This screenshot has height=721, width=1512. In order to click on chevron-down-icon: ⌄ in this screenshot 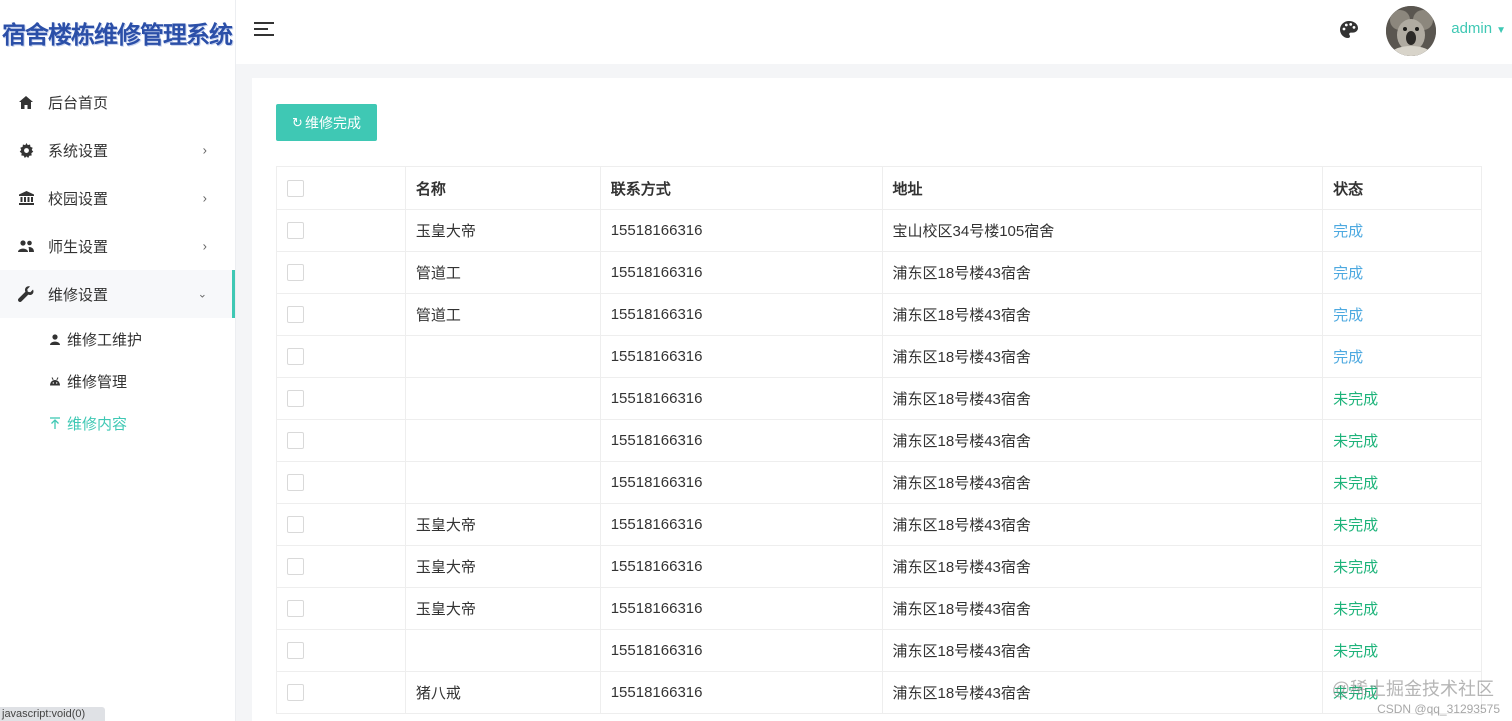, I will do `click(202, 294)`.